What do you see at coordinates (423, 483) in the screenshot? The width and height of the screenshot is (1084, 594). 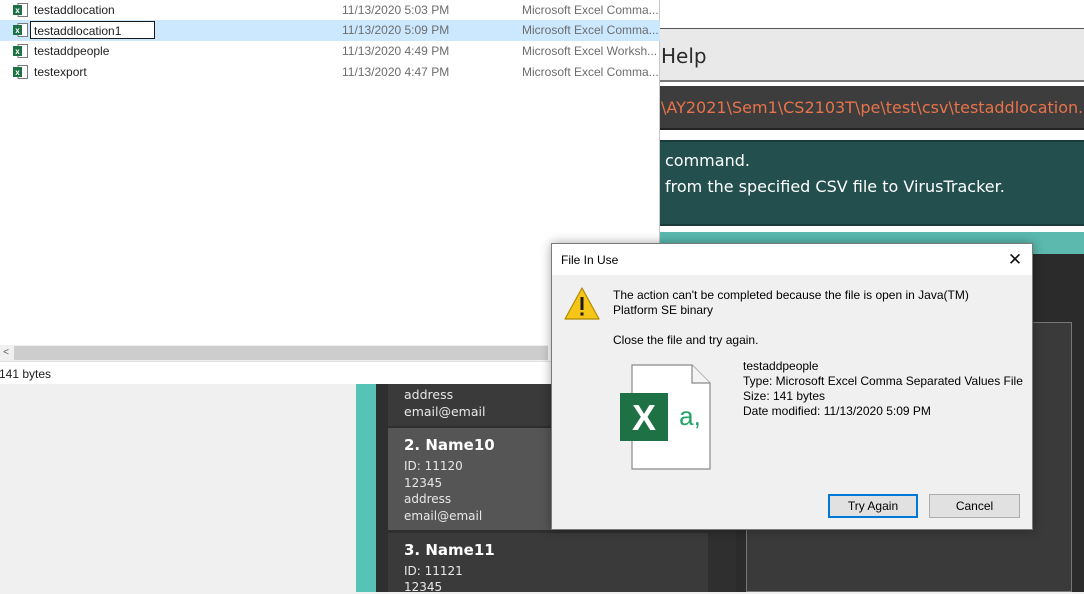 I see `person-2-phone: 12345` at bounding box center [423, 483].